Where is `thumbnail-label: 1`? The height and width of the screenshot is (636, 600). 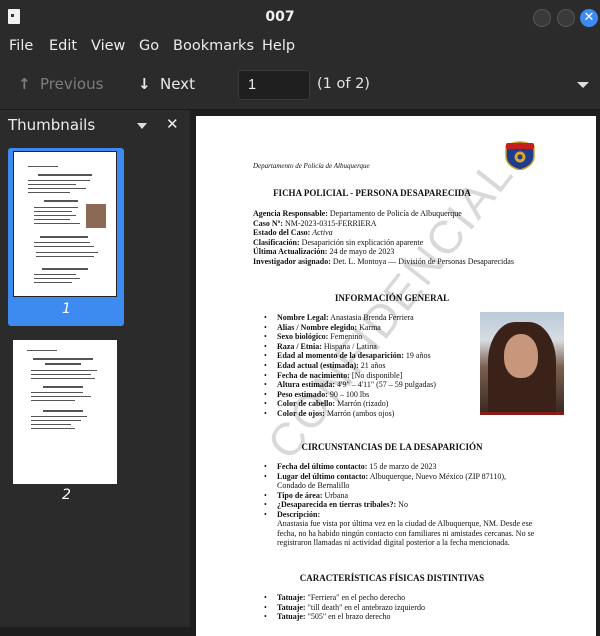 thumbnail-label: 1 is located at coordinates (66, 309).